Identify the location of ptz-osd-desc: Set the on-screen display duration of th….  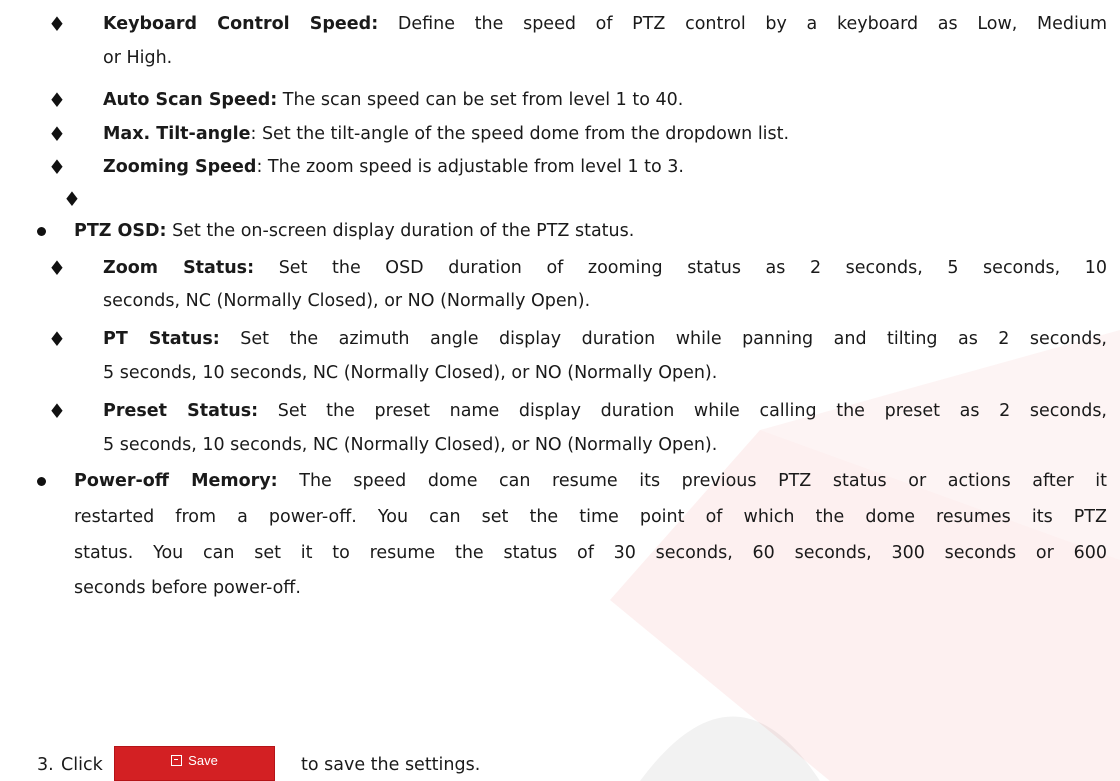
(400, 231).